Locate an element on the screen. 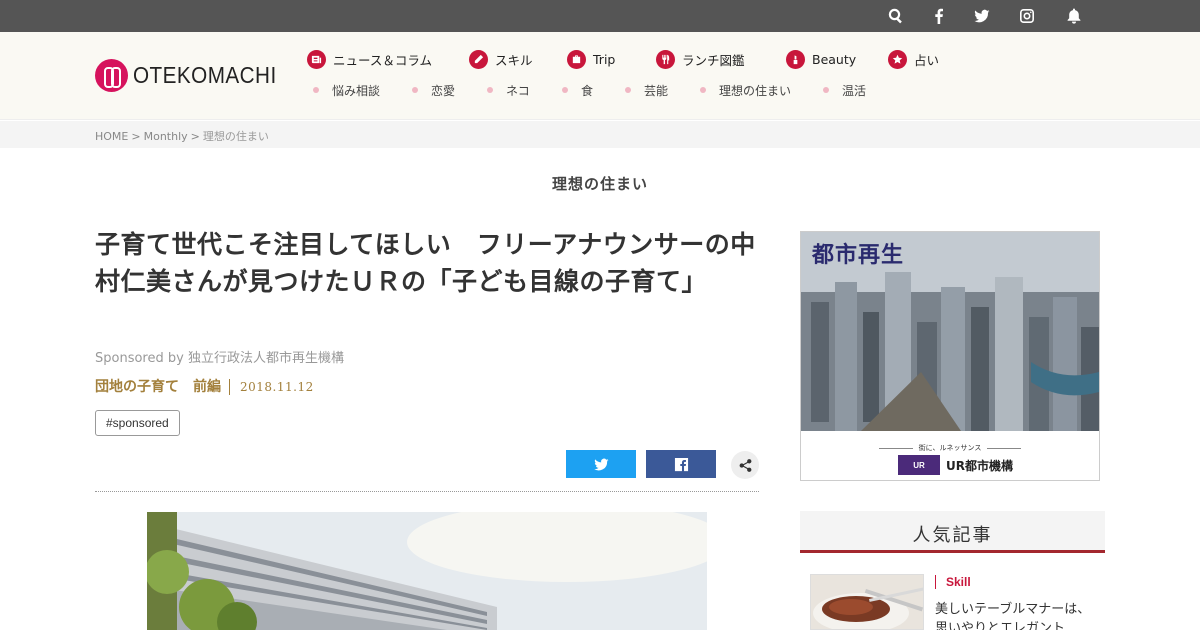 This screenshot has width=1200, height=630. publish-date: 2018.11.12 is located at coordinates (277, 387).